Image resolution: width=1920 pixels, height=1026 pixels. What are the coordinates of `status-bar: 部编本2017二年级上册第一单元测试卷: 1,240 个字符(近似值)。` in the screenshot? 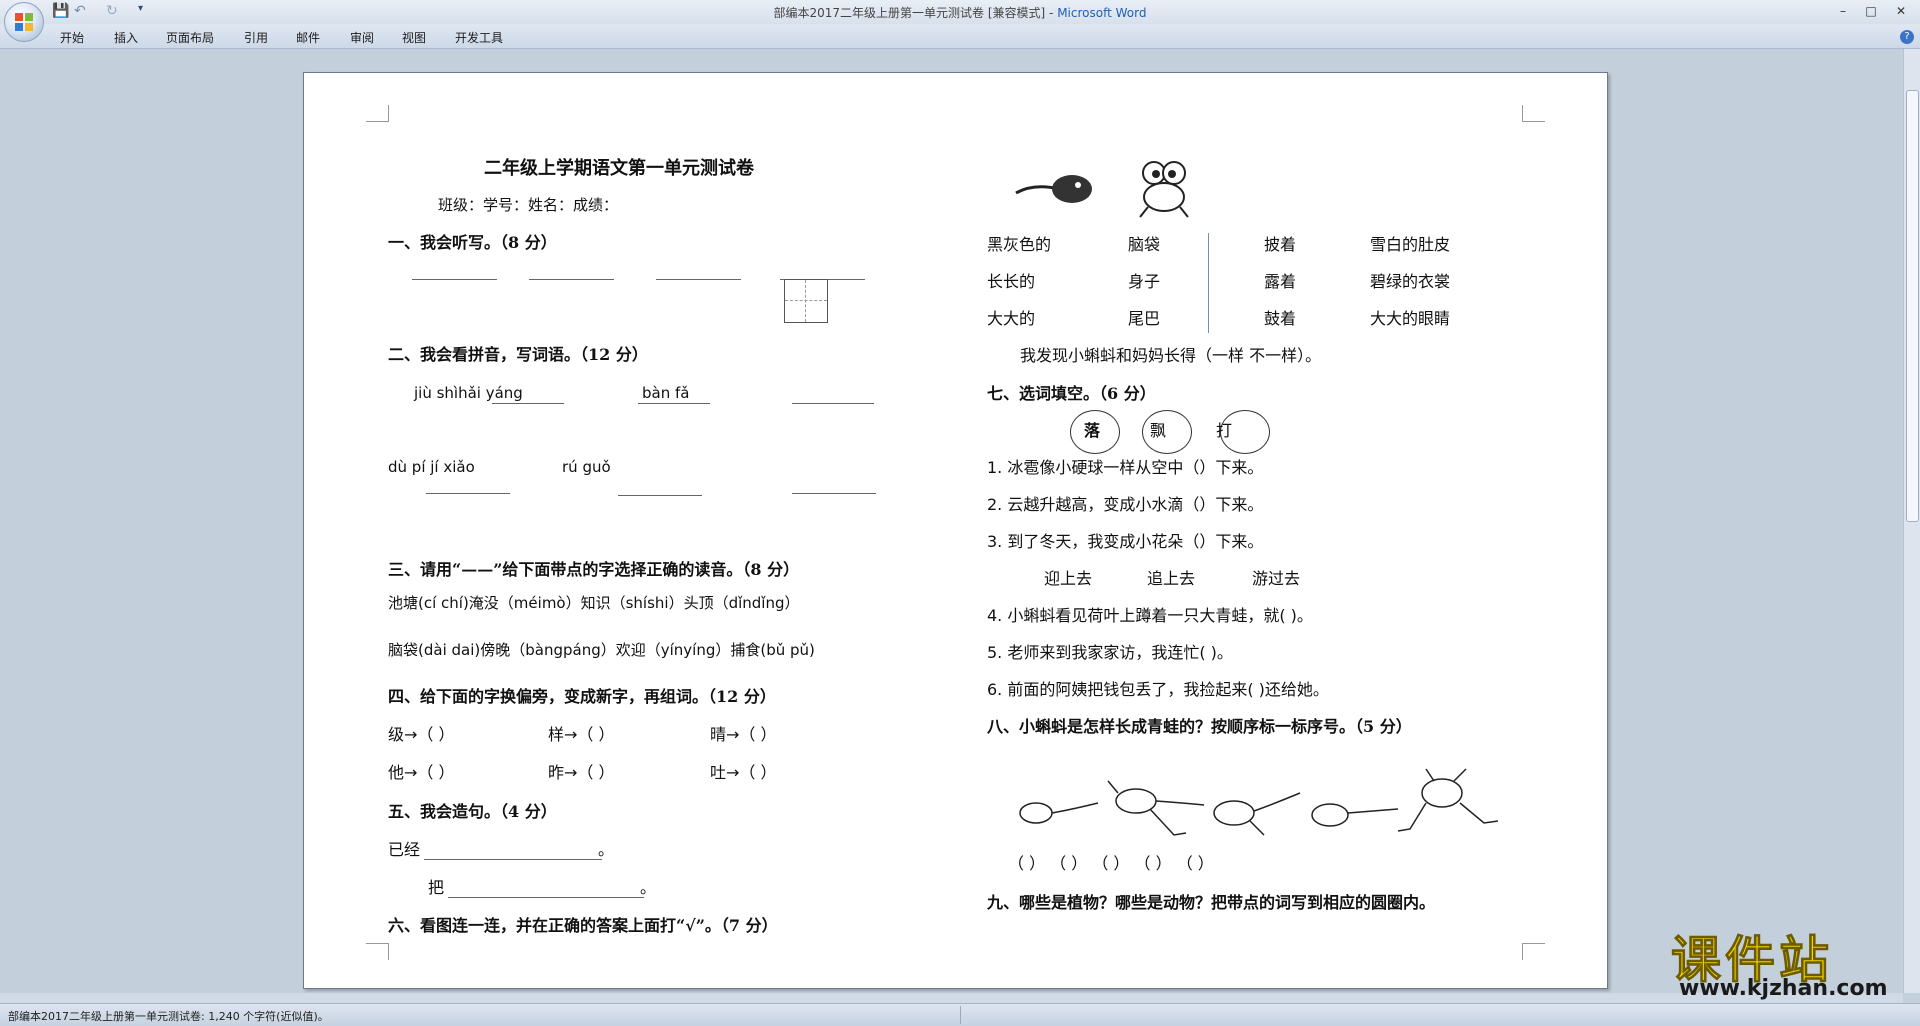 It's located at (960, 1014).